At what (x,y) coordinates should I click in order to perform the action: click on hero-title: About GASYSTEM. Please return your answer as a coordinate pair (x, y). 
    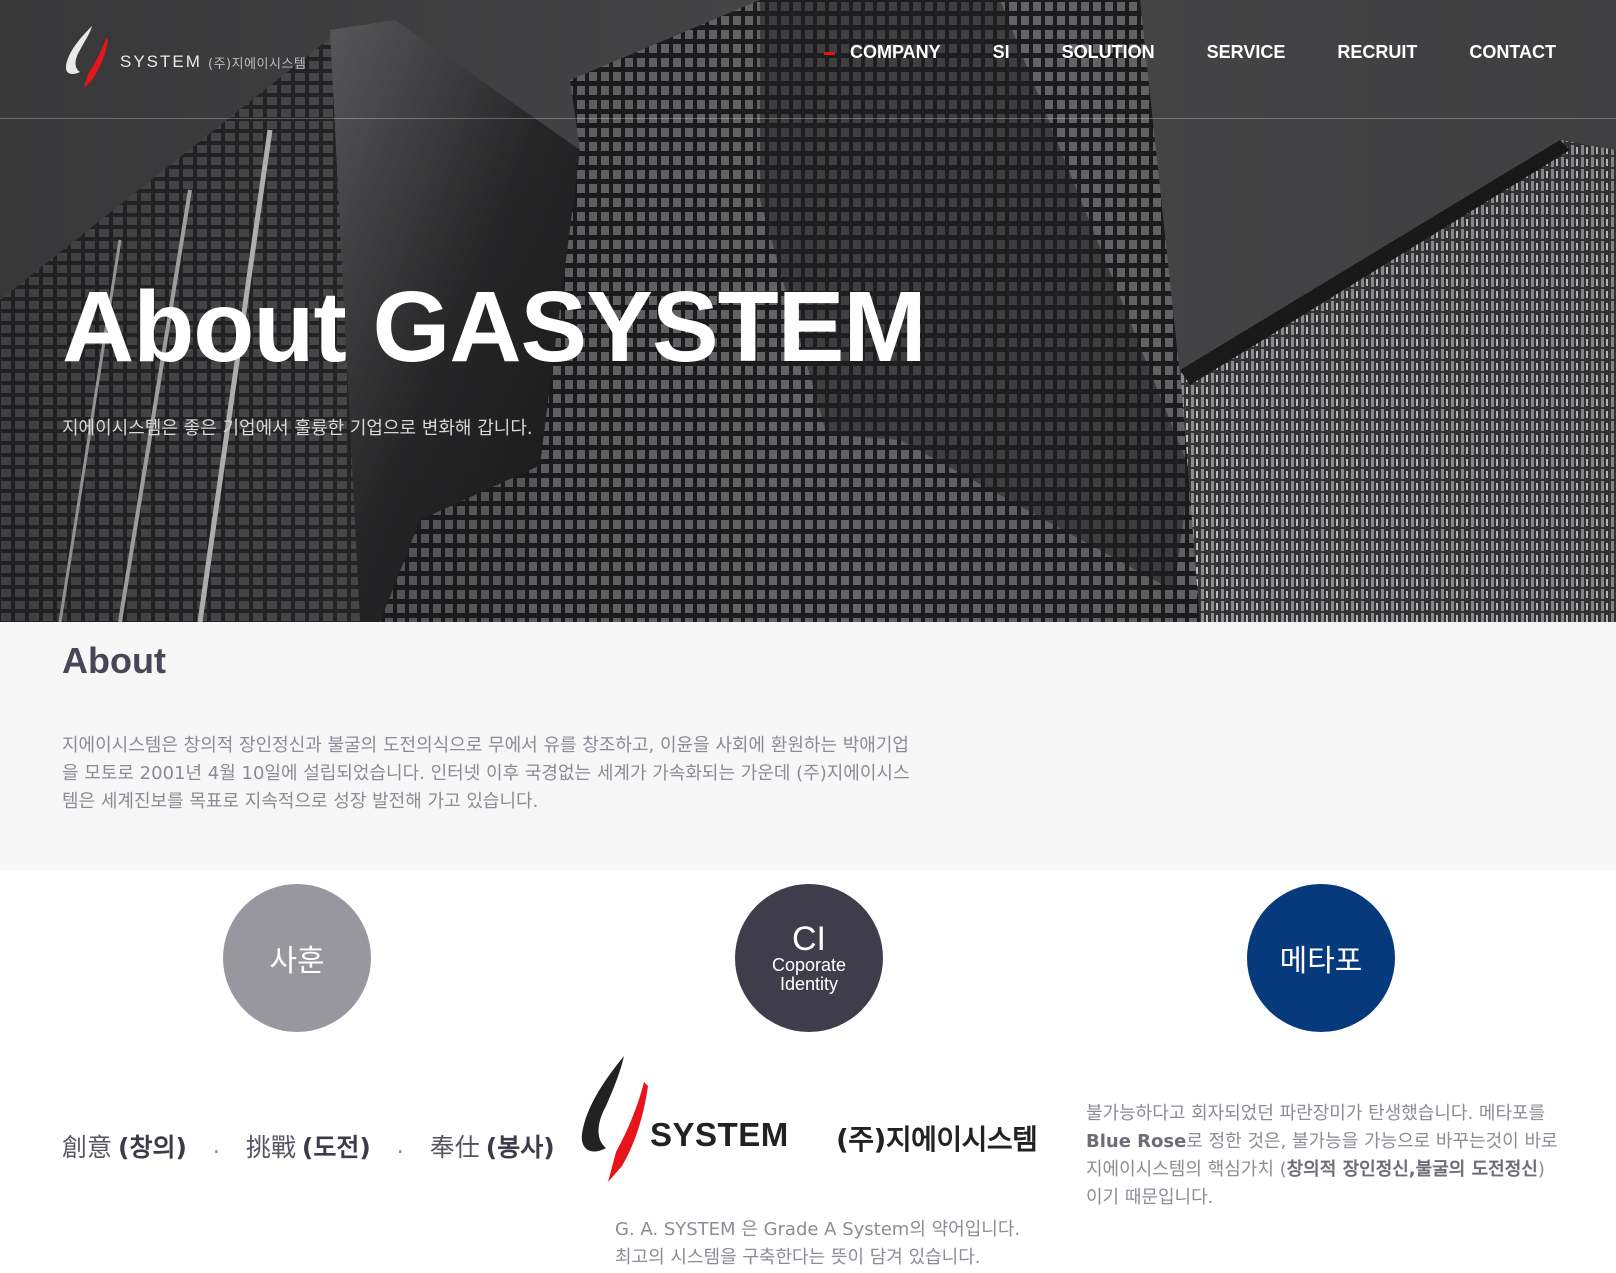
    Looking at the image, I should click on (494, 327).